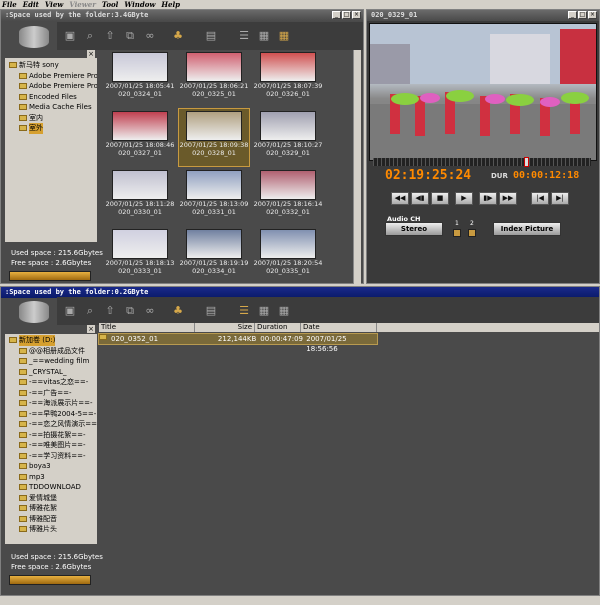 The height and width of the screenshot is (605, 600). I want to click on tree-node: TDDOWNLOAD, so click(51, 487).